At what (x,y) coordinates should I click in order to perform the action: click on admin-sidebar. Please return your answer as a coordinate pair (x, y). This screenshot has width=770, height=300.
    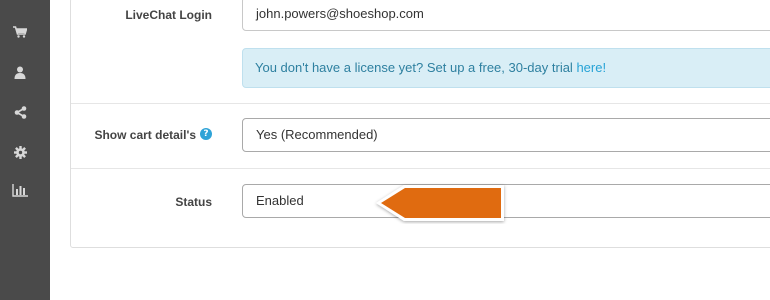
    Looking at the image, I should click on (25, 150).